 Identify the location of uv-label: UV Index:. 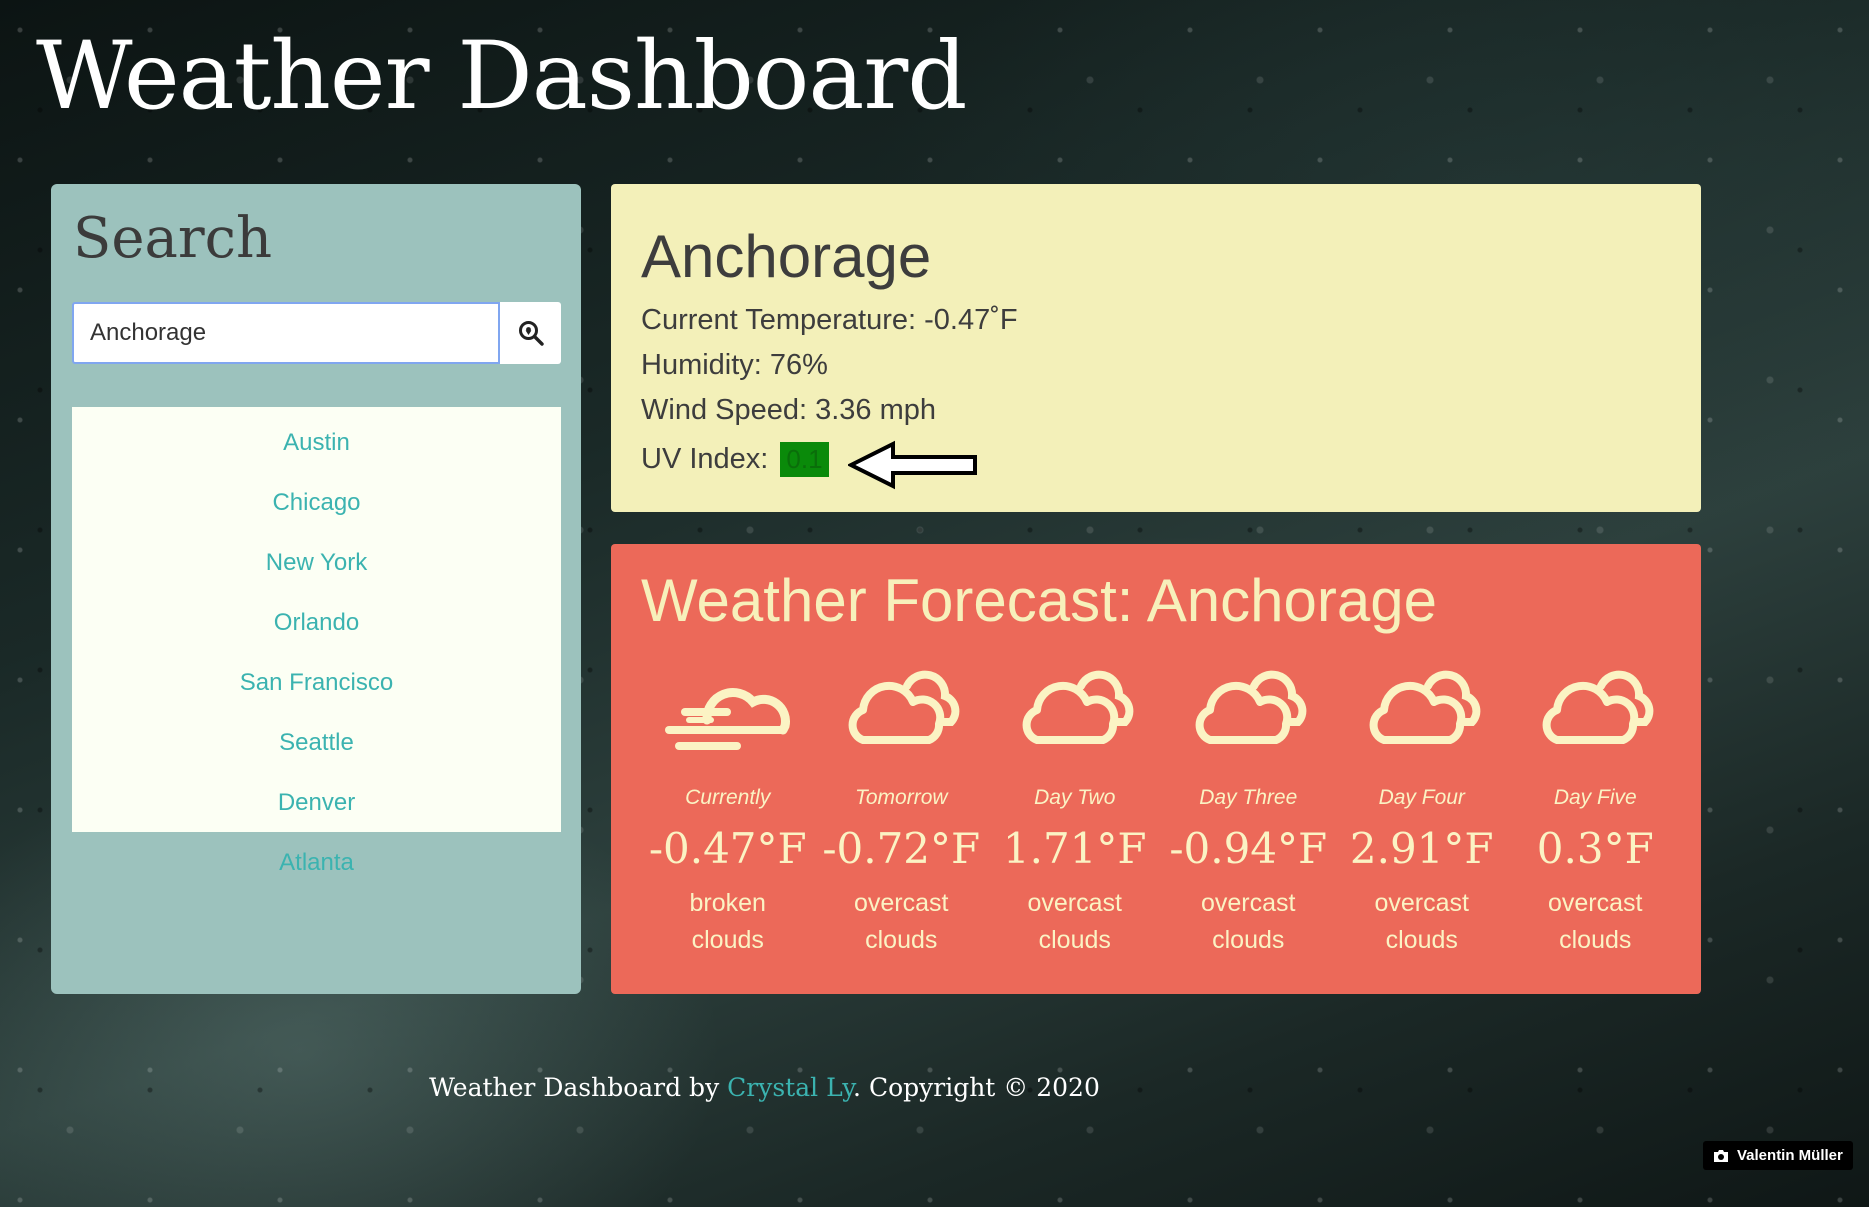
(705, 459).